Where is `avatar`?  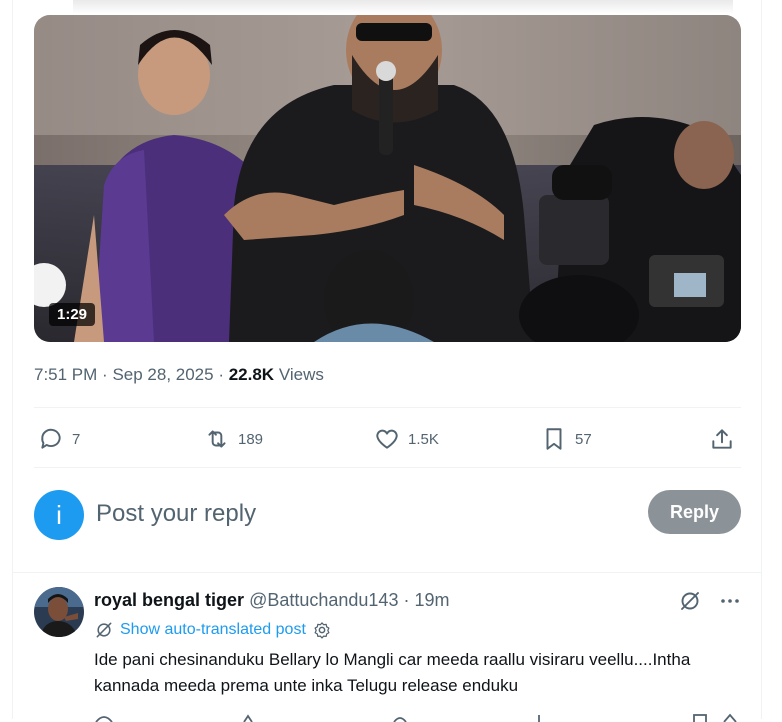
avatar is located at coordinates (59, 612).